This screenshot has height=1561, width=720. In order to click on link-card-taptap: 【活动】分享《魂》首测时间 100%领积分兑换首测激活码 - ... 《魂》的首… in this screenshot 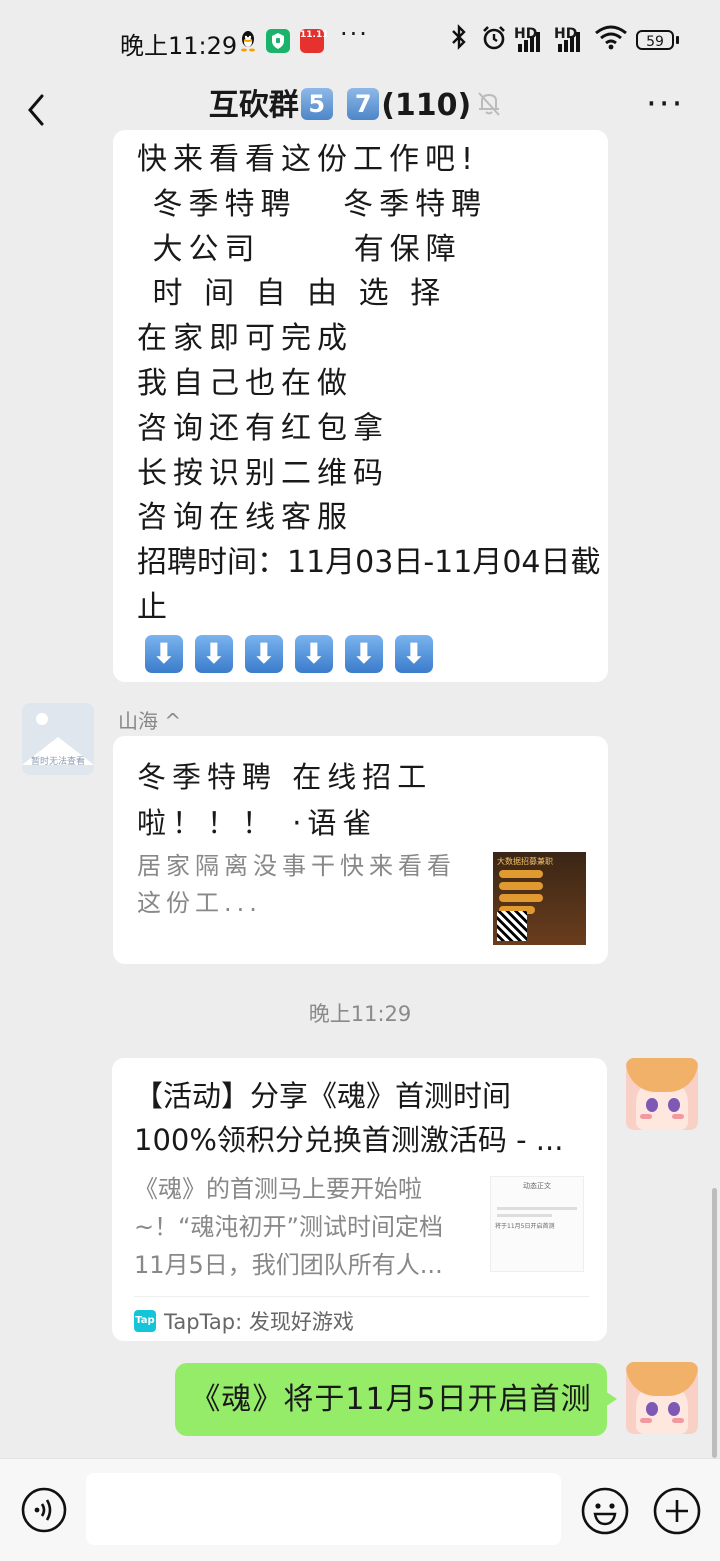, I will do `click(359, 1199)`.